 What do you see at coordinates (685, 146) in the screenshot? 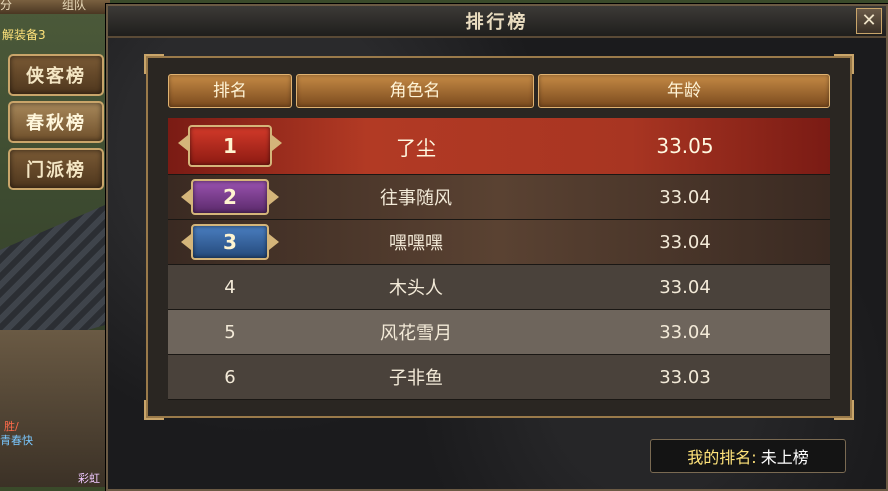
I see `player-age: 33.05` at bounding box center [685, 146].